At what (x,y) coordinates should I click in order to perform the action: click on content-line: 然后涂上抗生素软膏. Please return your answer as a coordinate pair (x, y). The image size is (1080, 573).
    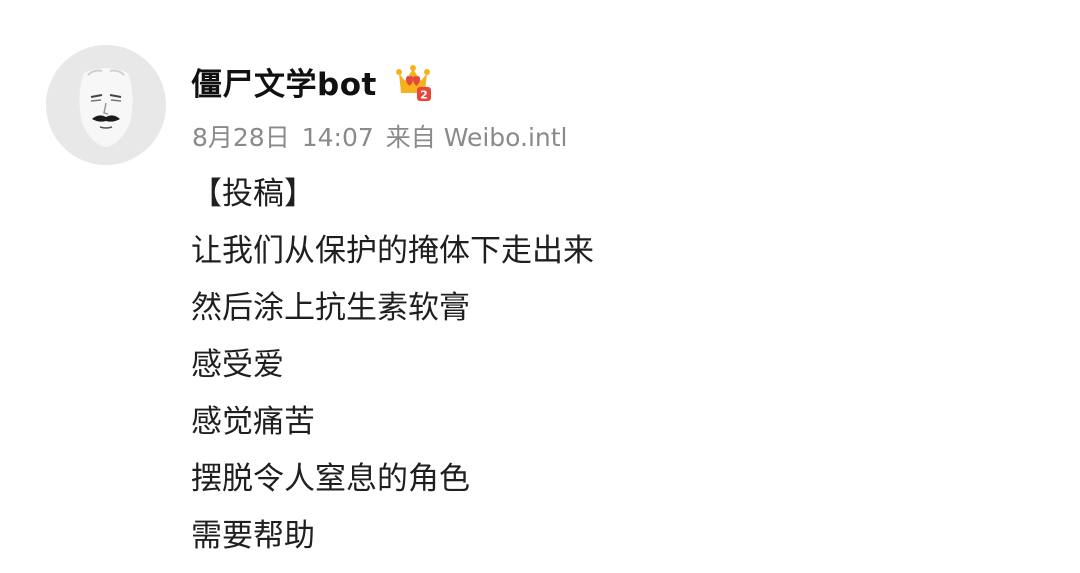
    Looking at the image, I should click on (330, 308).